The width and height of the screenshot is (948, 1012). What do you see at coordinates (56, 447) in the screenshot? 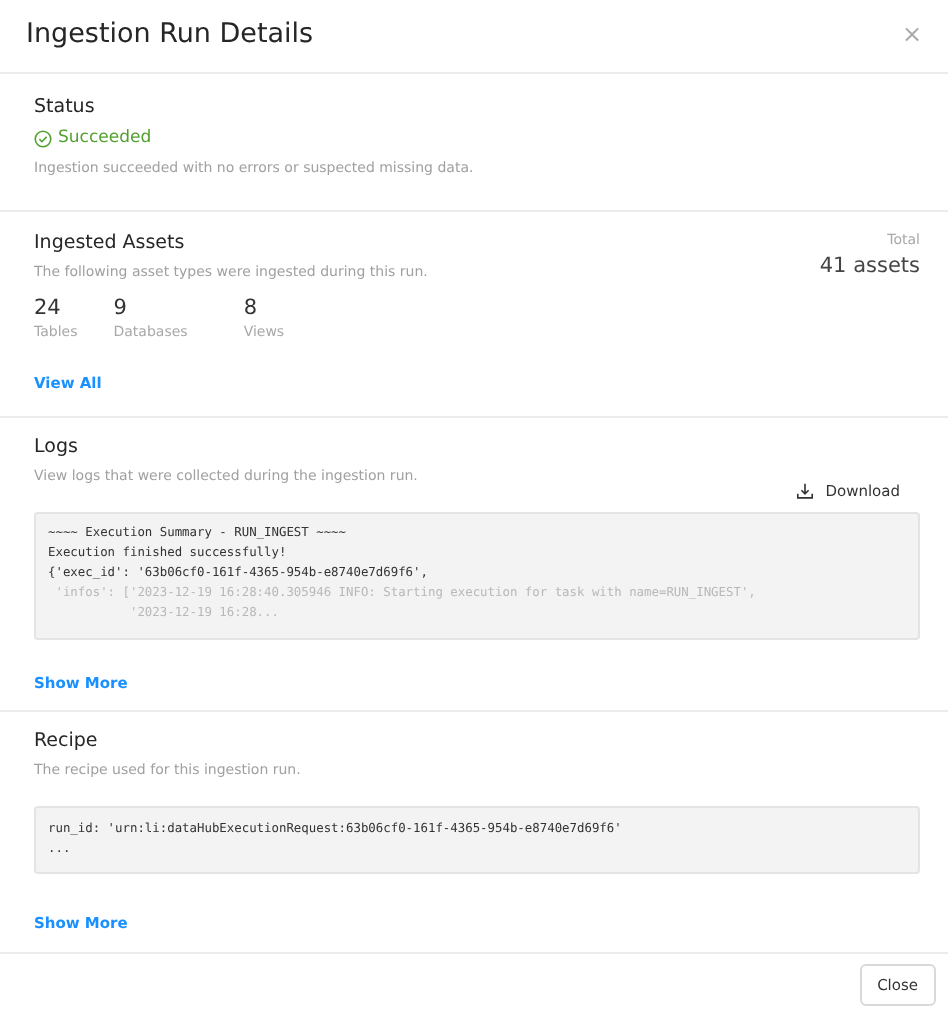
I see `section-heading: Logs` at bounding box center [56, 447].